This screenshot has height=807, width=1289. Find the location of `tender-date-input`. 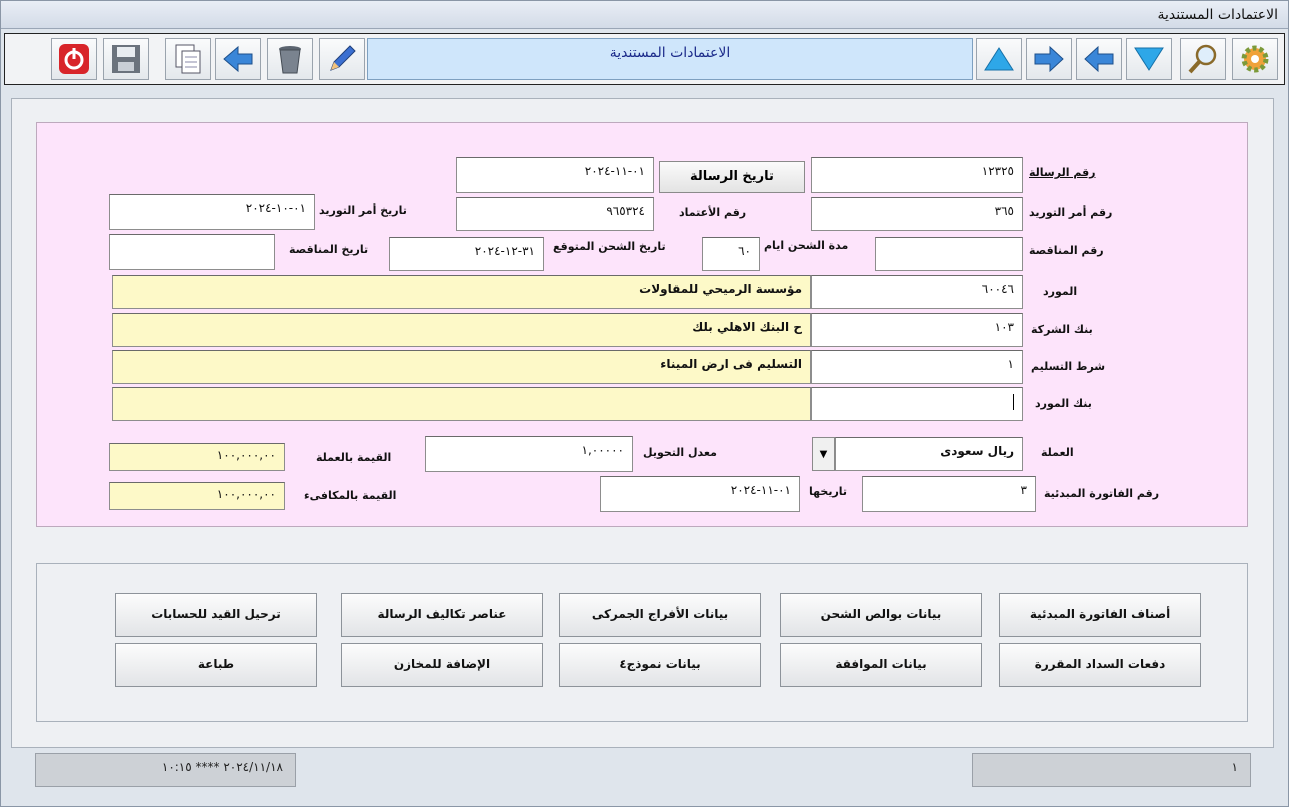

tender-date-input is located at coordinates (192, 252).